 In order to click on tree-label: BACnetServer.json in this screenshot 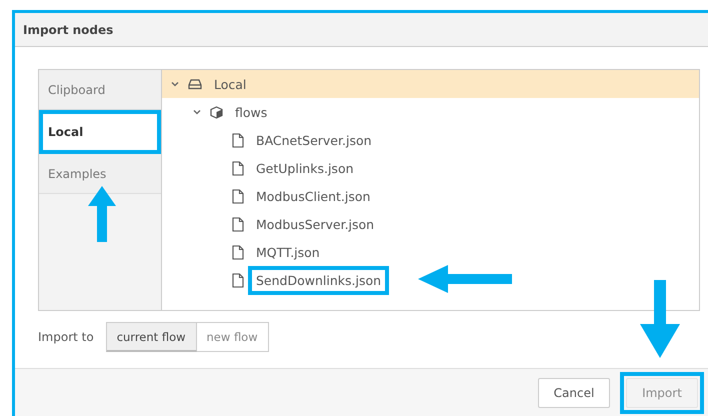, I will do `click(314, 141)`.